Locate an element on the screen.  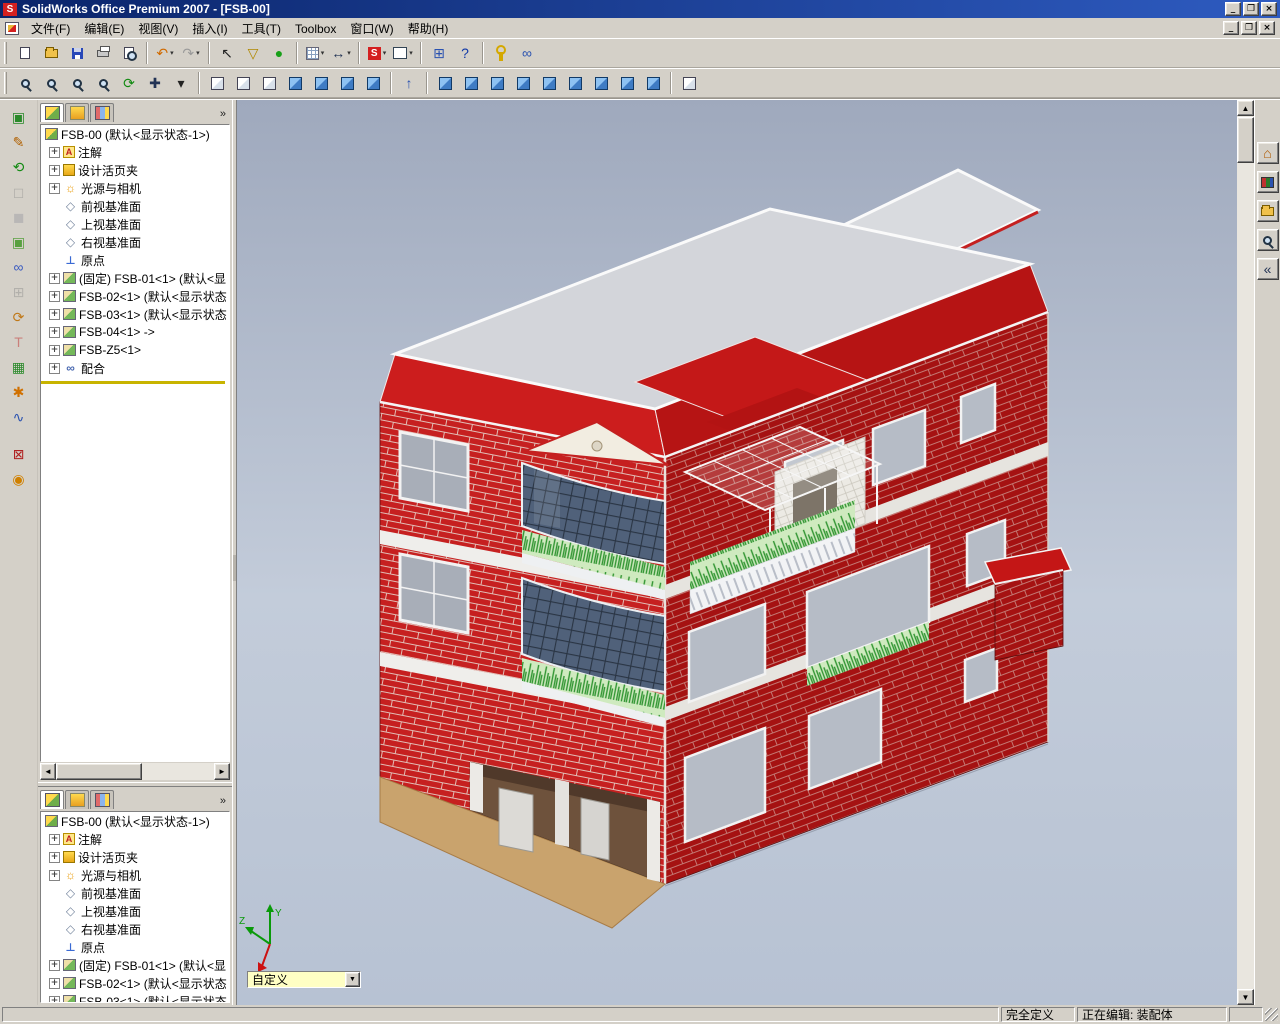
menu-item: 文件(F) is located at coordinates (50, 29).